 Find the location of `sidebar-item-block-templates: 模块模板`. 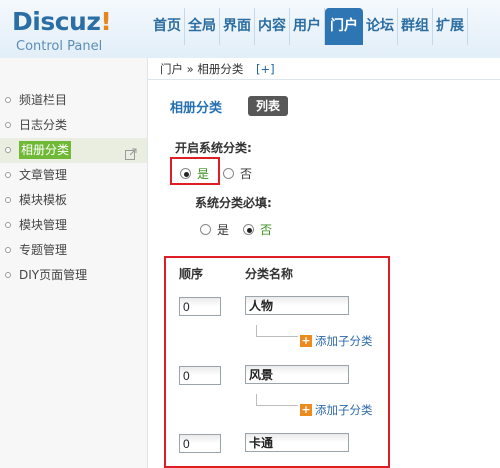

sidebar-item-block-templates: 模块模板 is located at coordinates (73, 200).